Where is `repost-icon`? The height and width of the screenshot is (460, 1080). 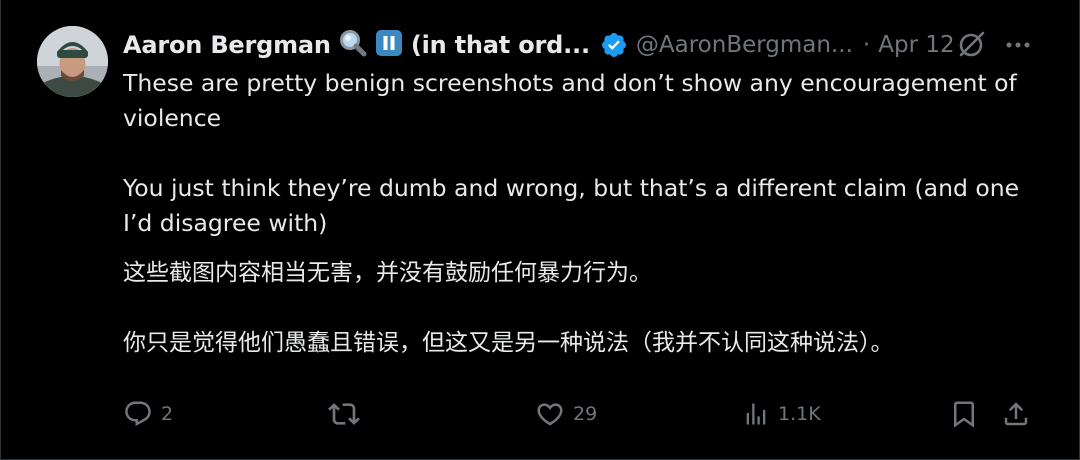 repost-icon is located at coordinates (344, 414).